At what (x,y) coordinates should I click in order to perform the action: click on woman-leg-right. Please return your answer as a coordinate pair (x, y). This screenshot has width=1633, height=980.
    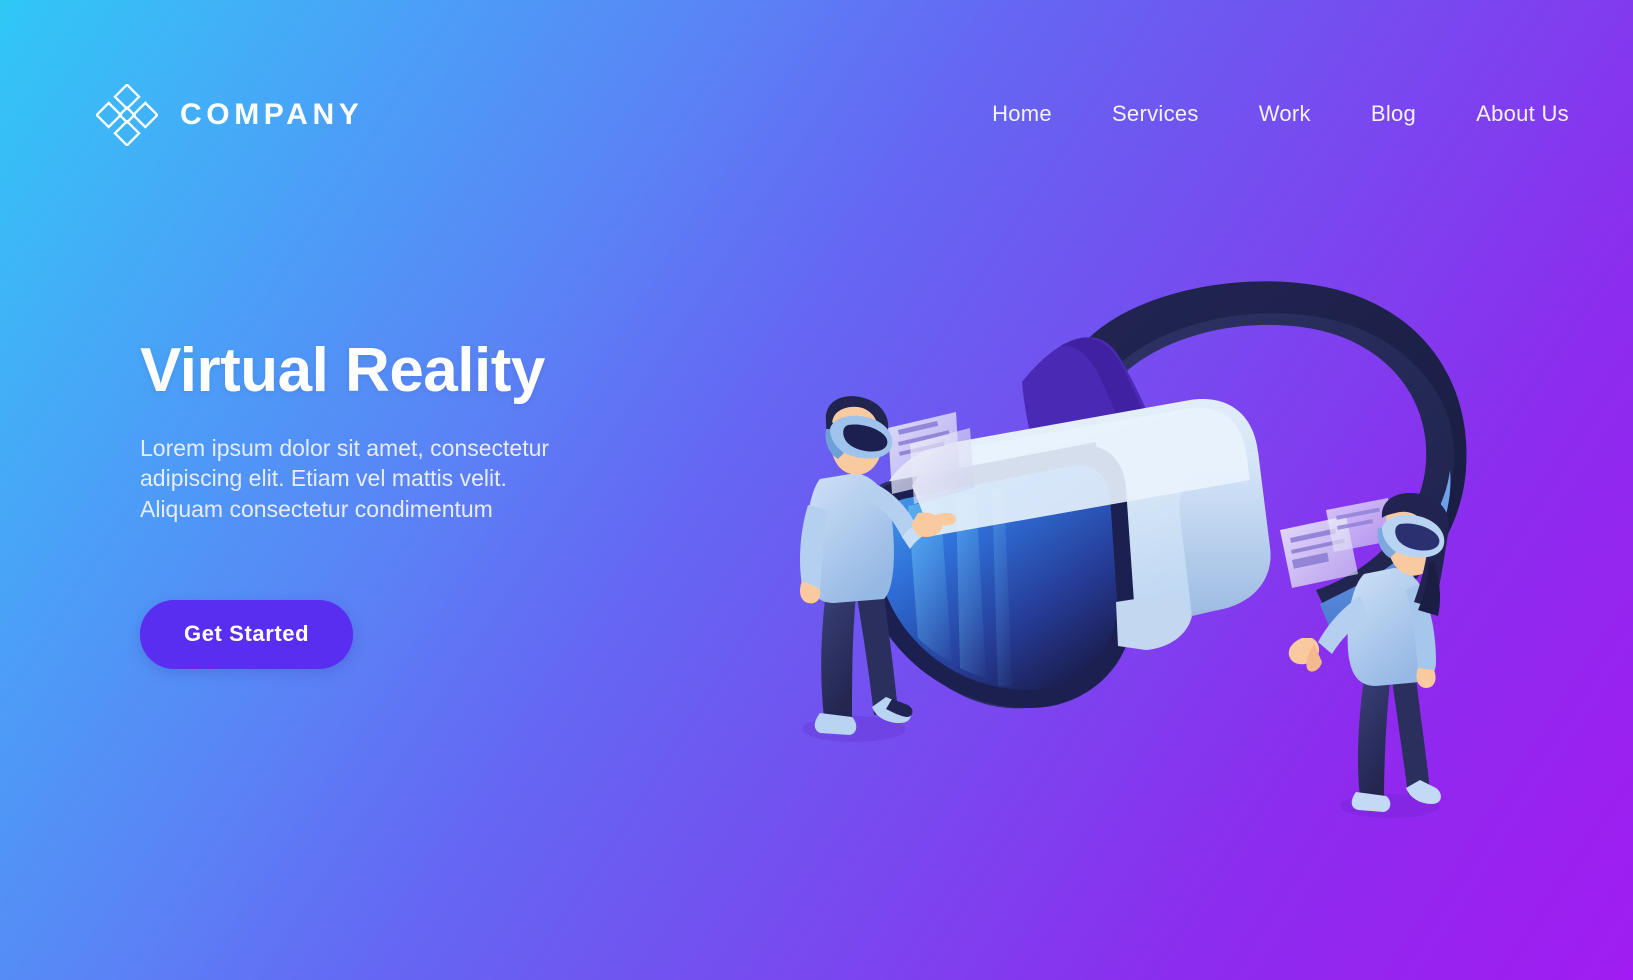
    Looking at the image, I should click on (1411, 736).